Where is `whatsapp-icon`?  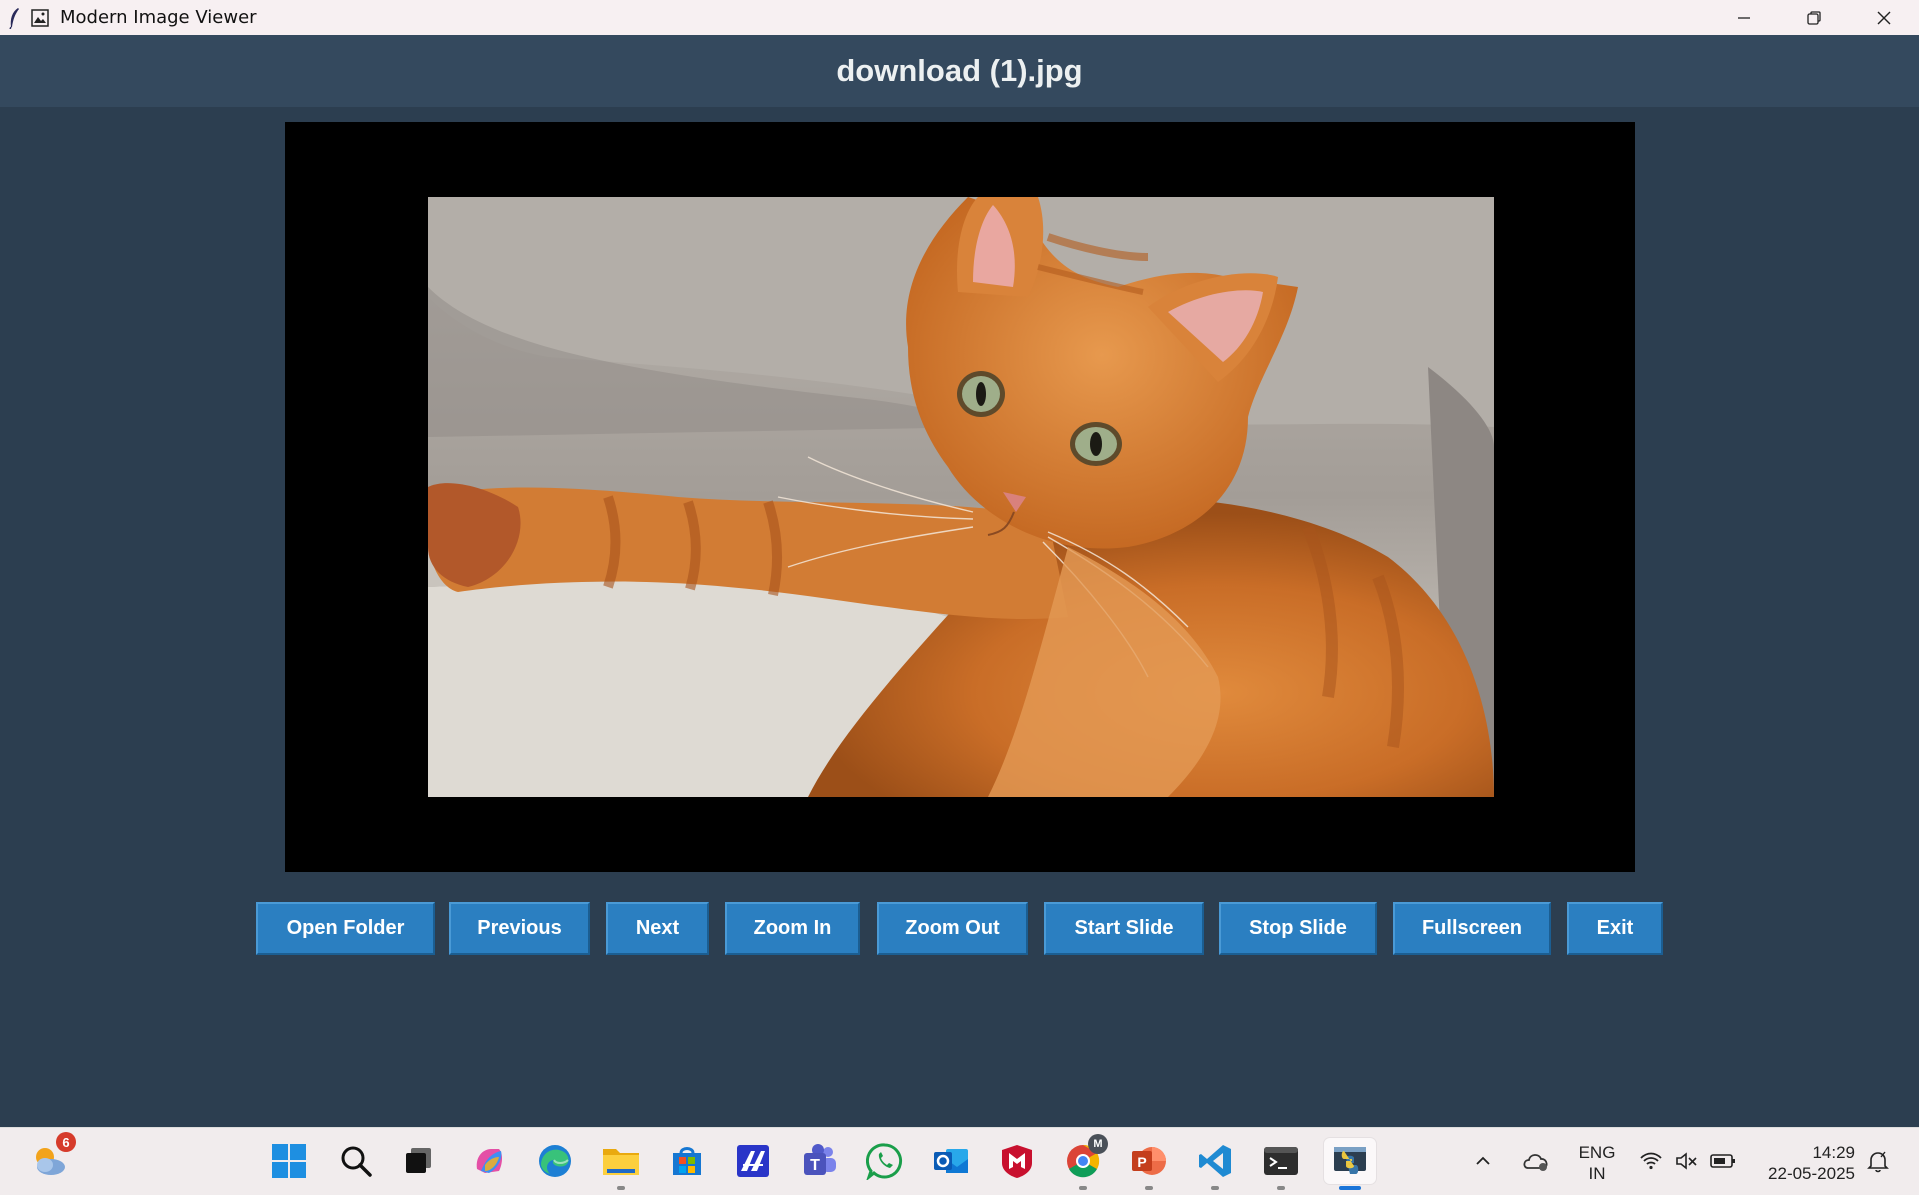
whatsapp-icon is located at coordinates (884, 1161).